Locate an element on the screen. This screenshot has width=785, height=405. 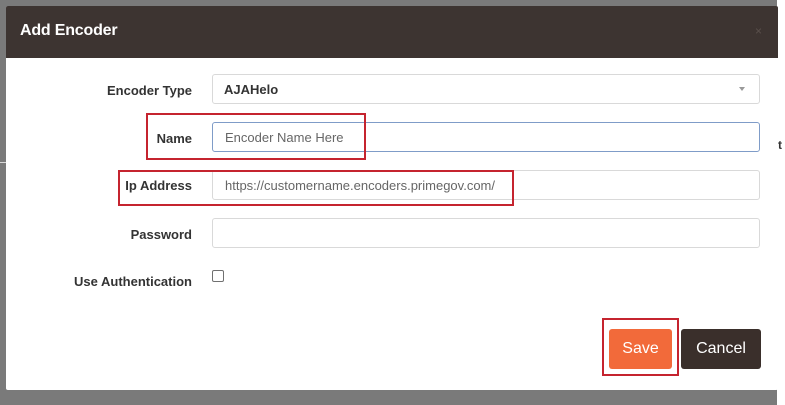
use-authentication-checkbox is located at coordinates (218, 276).